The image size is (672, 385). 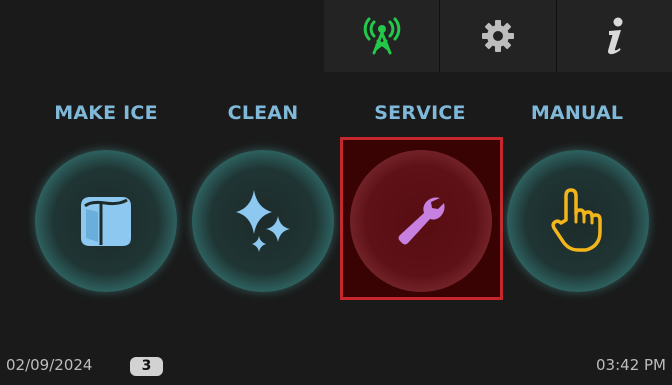 I want to click on connectivity-button, so click(x=381, y=36).